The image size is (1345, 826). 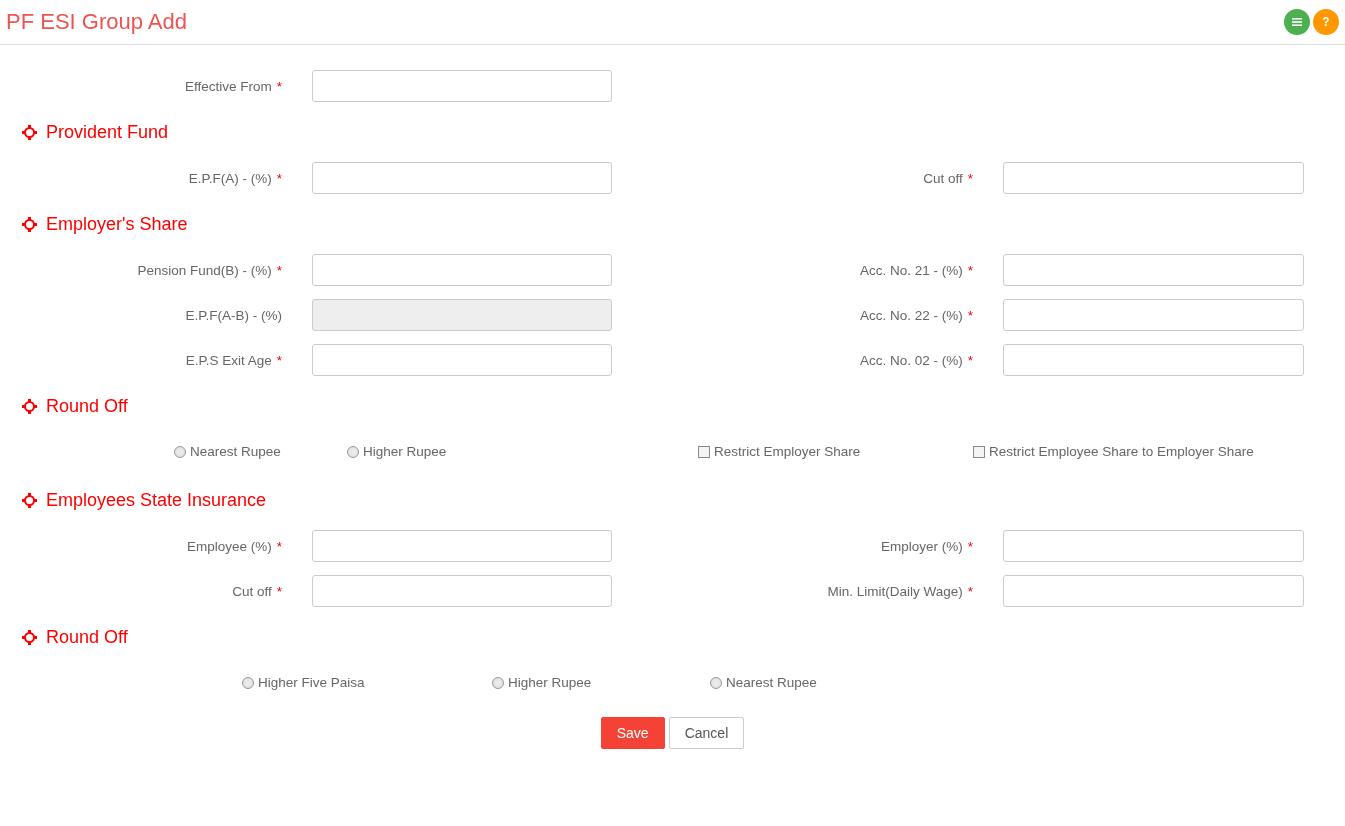 What do you see at coordinates (632, 733) in the screenshot?
I see `save-button: Save` at bounding box center [632, 733].